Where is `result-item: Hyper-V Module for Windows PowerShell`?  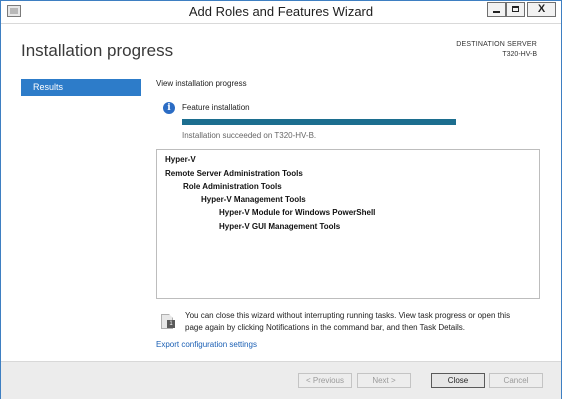
result-item: Hyper-V Module for Windows PowerShell is located at coordinates (297, 212).